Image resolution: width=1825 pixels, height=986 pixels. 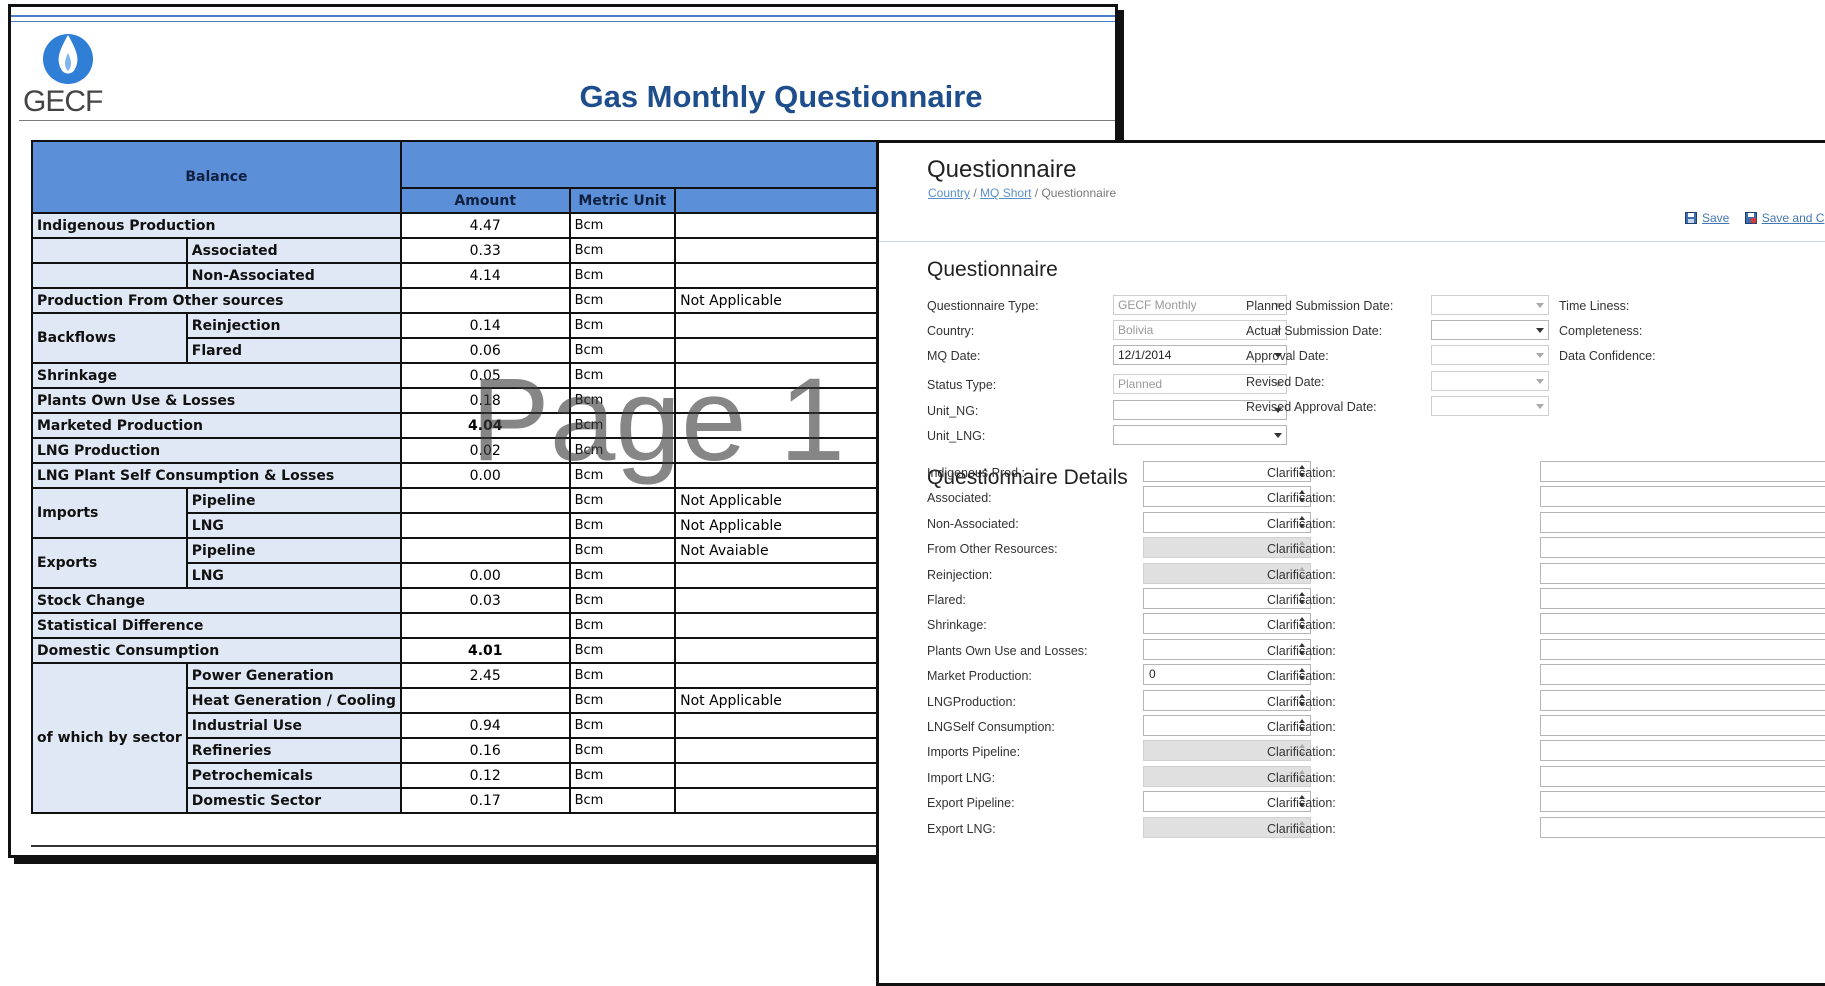 What do you see at coordinates (485, 750) in the screenshot?
I see `amount-cell: 0.16` at bounding box center [485, 750].